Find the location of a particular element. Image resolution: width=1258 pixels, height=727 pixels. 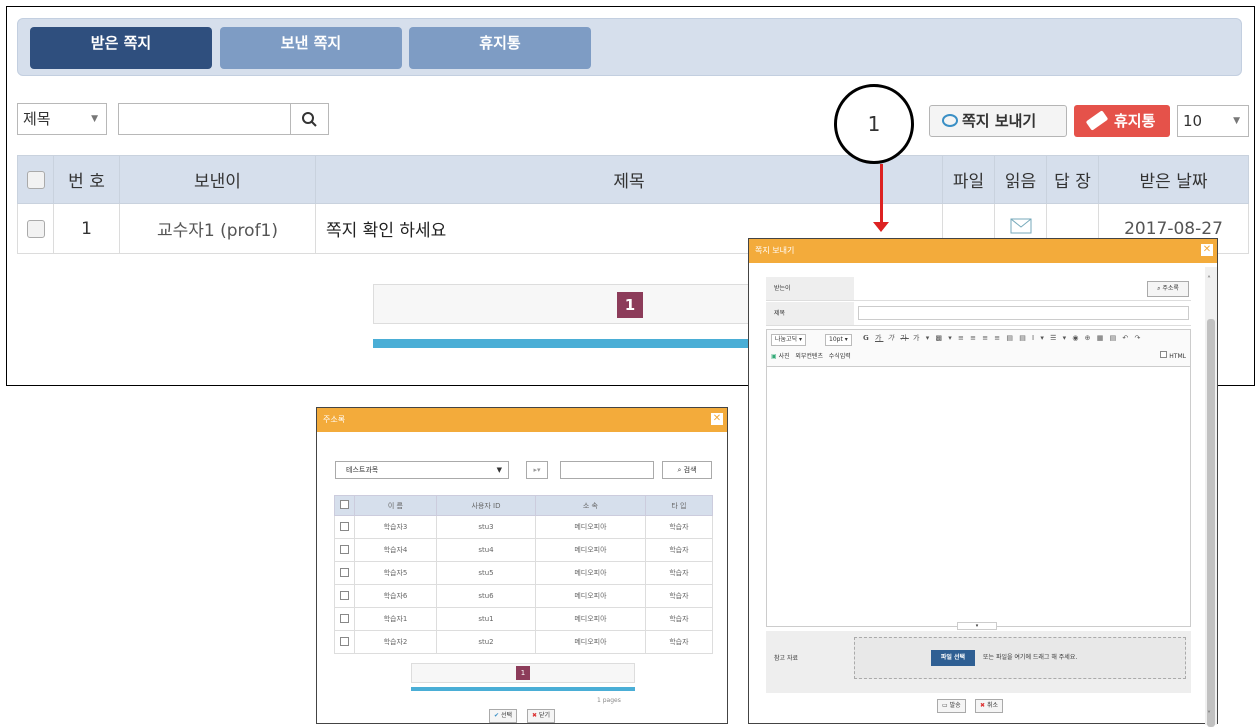

row-number: 1 is located at coordinates (86, 228).